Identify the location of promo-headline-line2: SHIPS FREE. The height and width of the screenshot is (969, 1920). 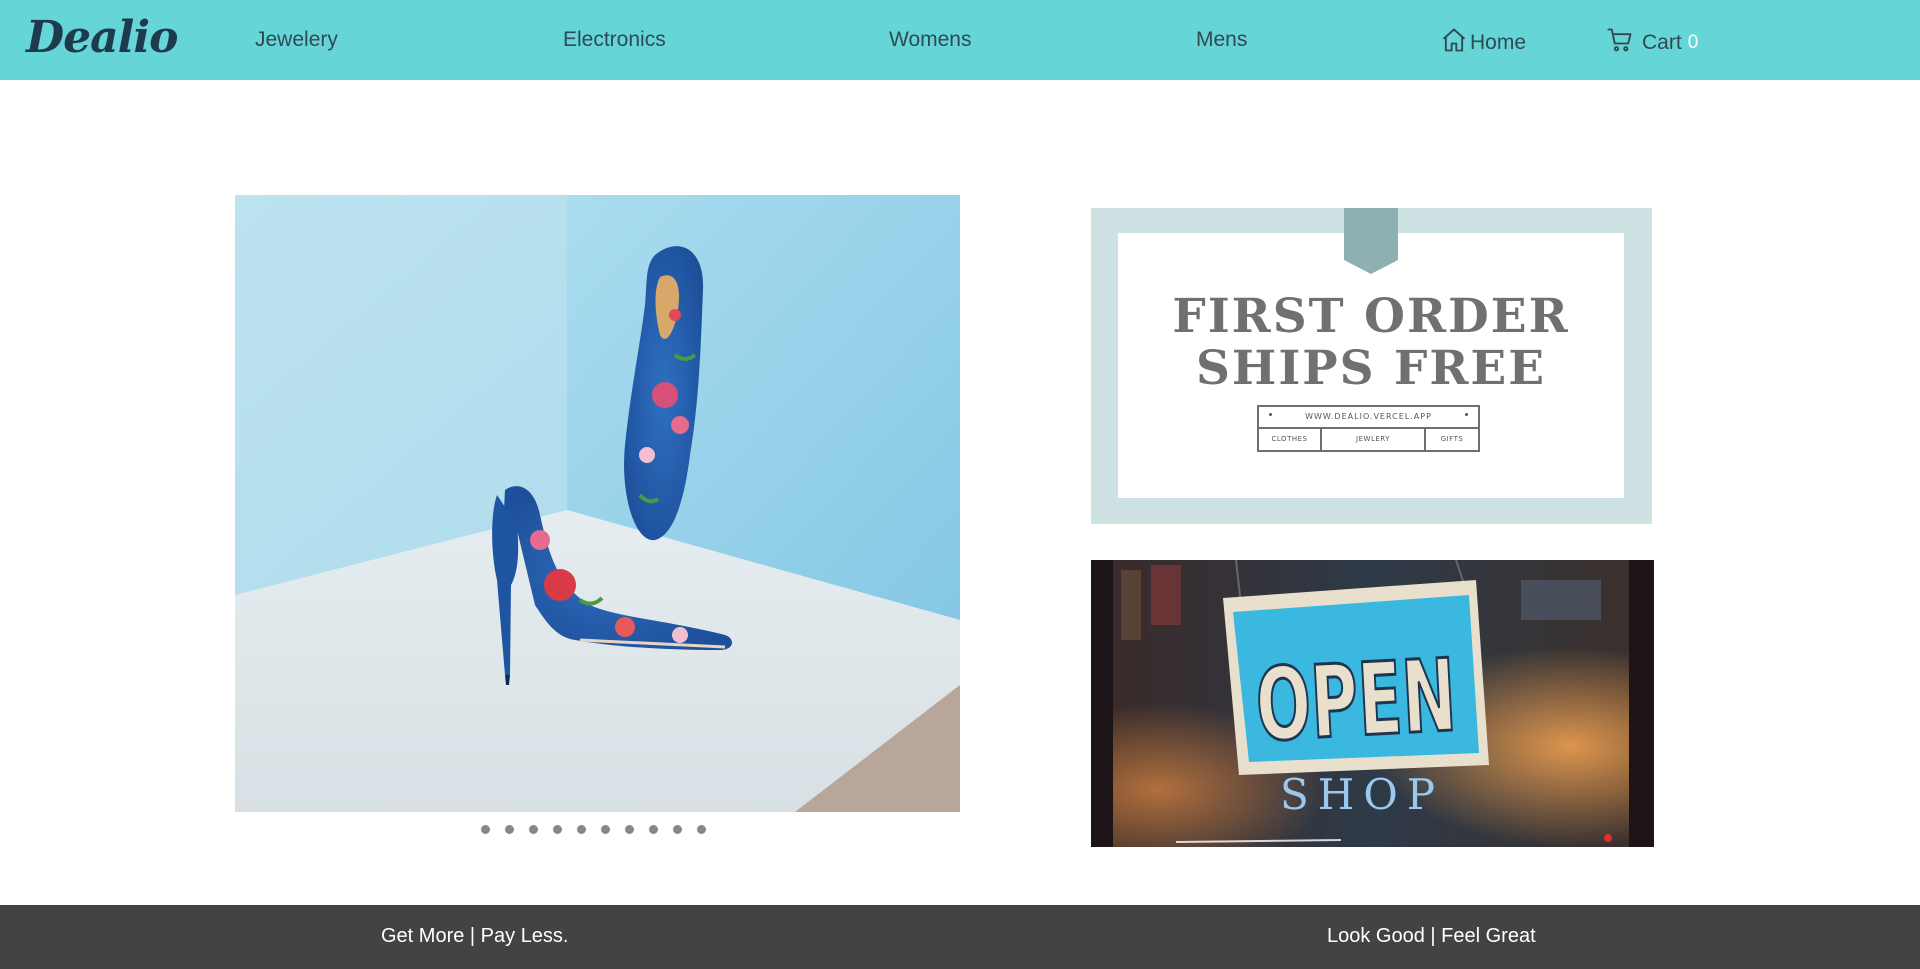
(1371, 368).